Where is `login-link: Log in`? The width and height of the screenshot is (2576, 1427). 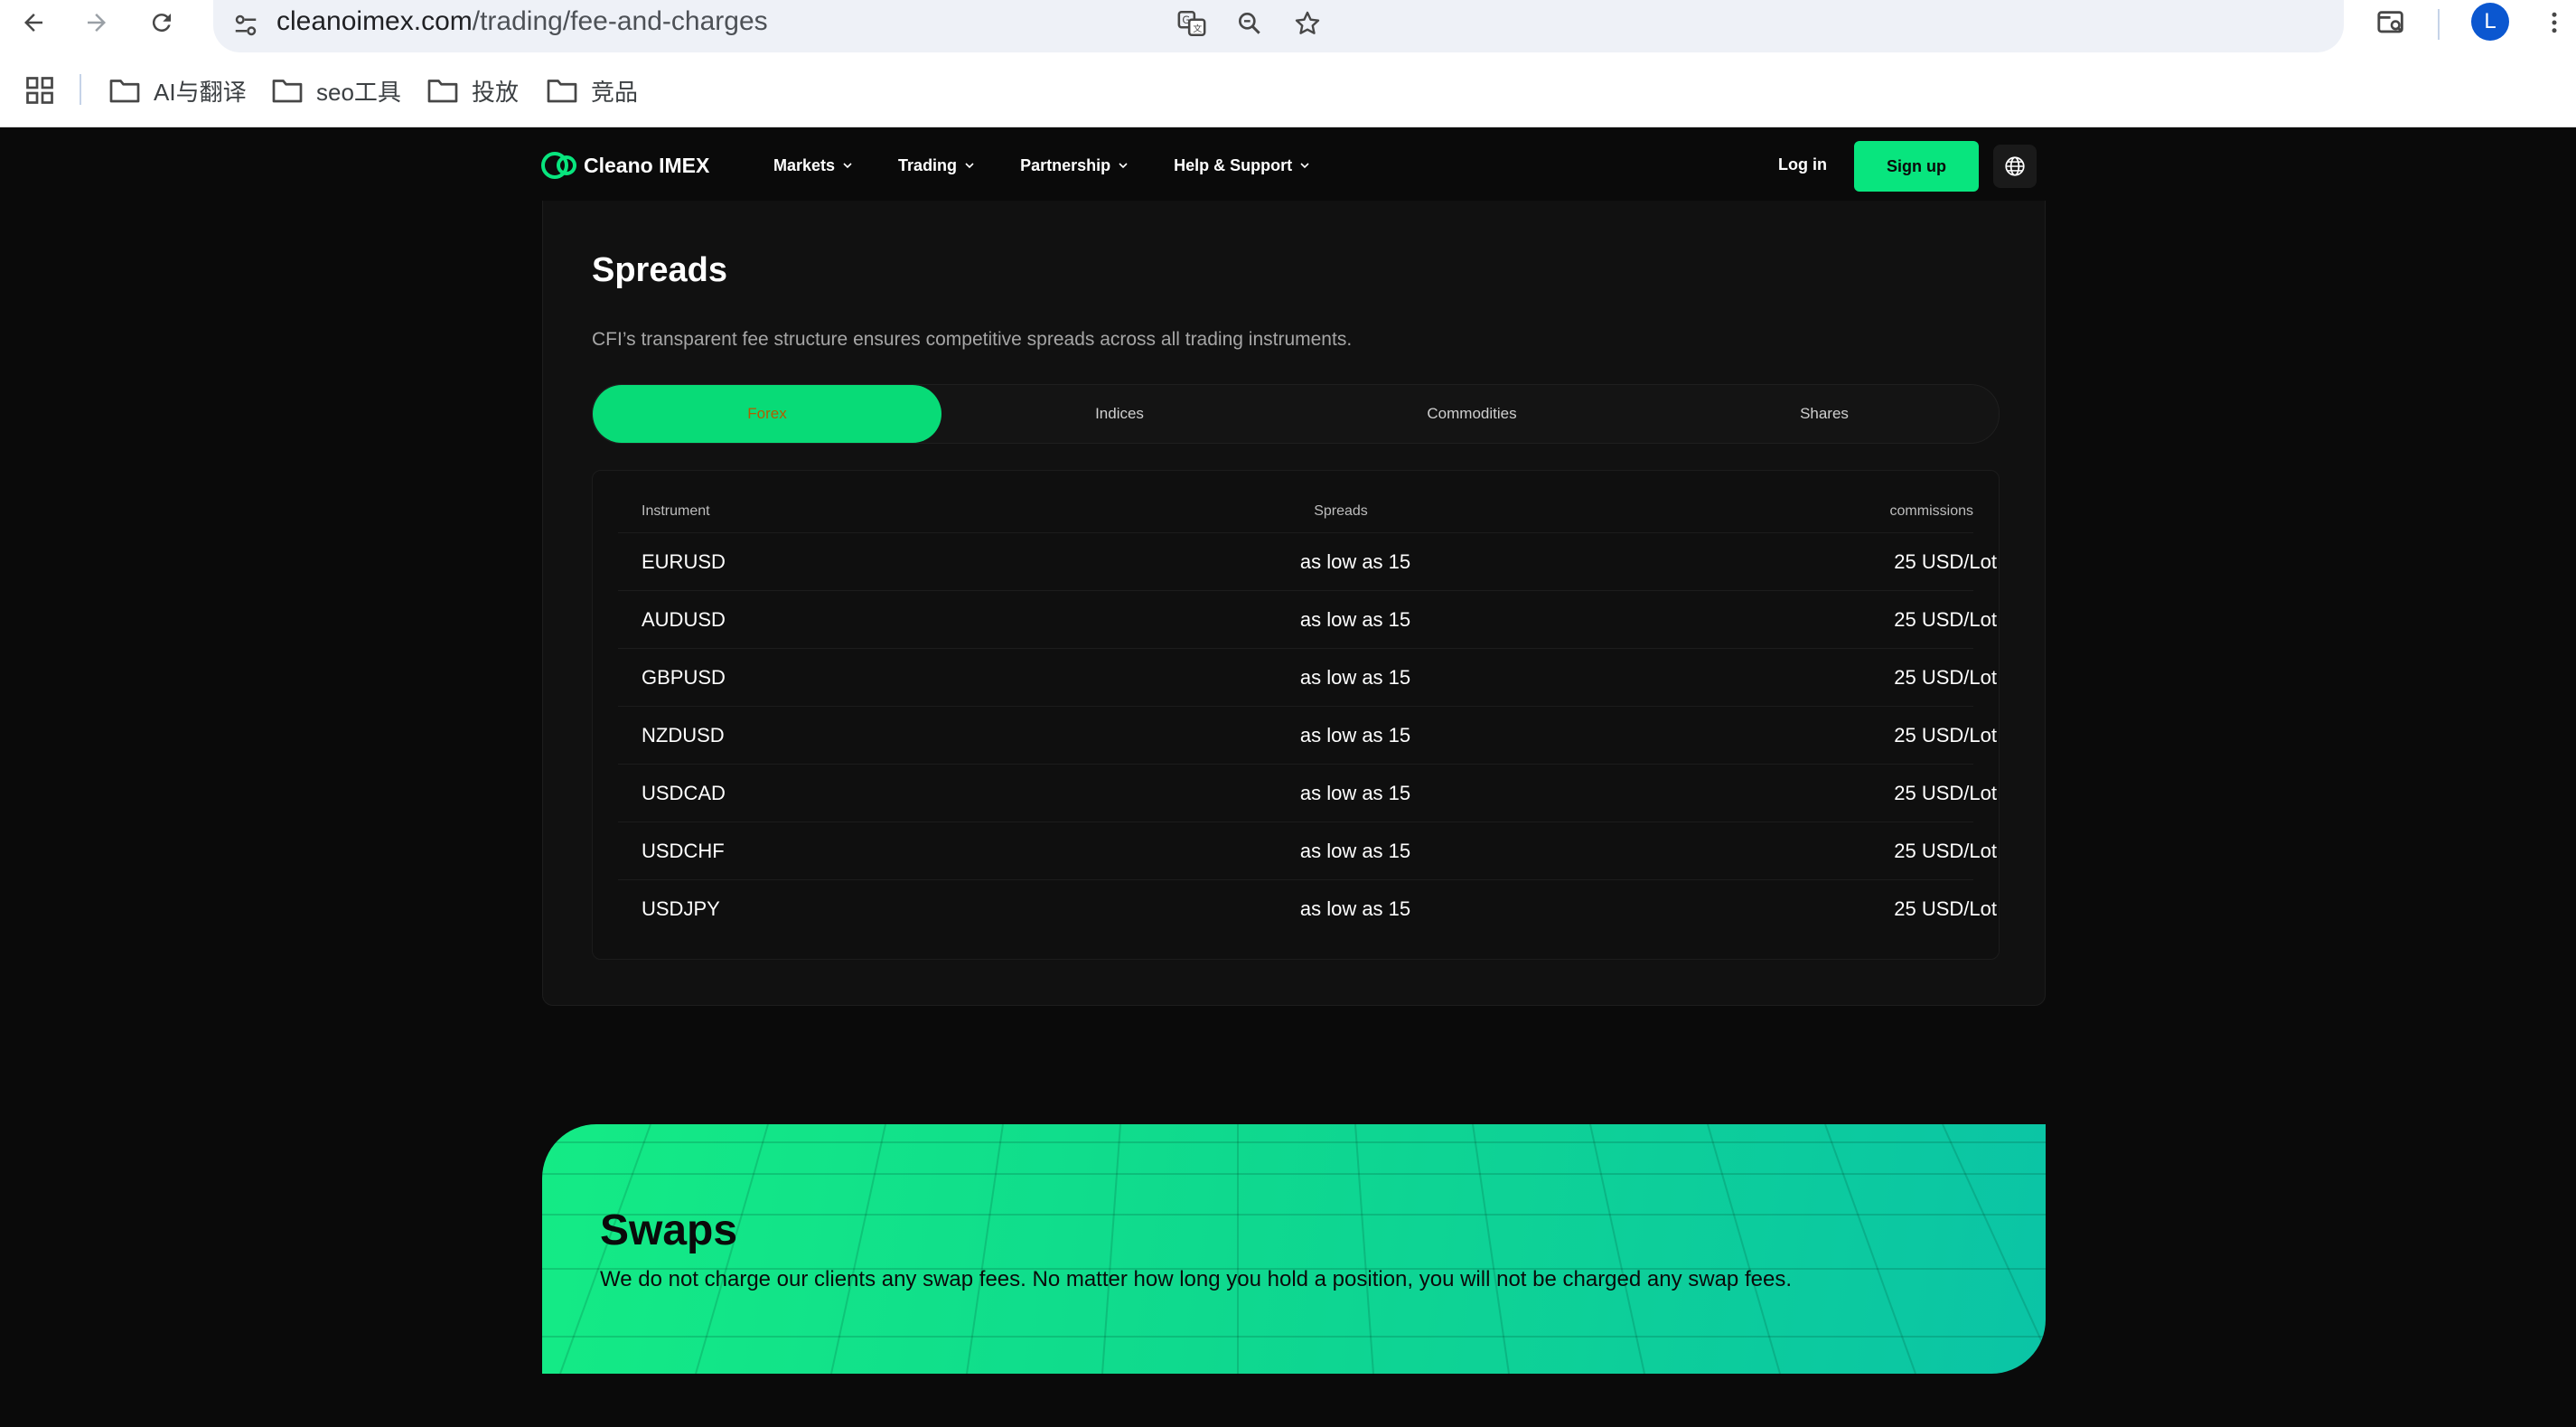
login-link: Log in is located at coordinates (1802, 164).